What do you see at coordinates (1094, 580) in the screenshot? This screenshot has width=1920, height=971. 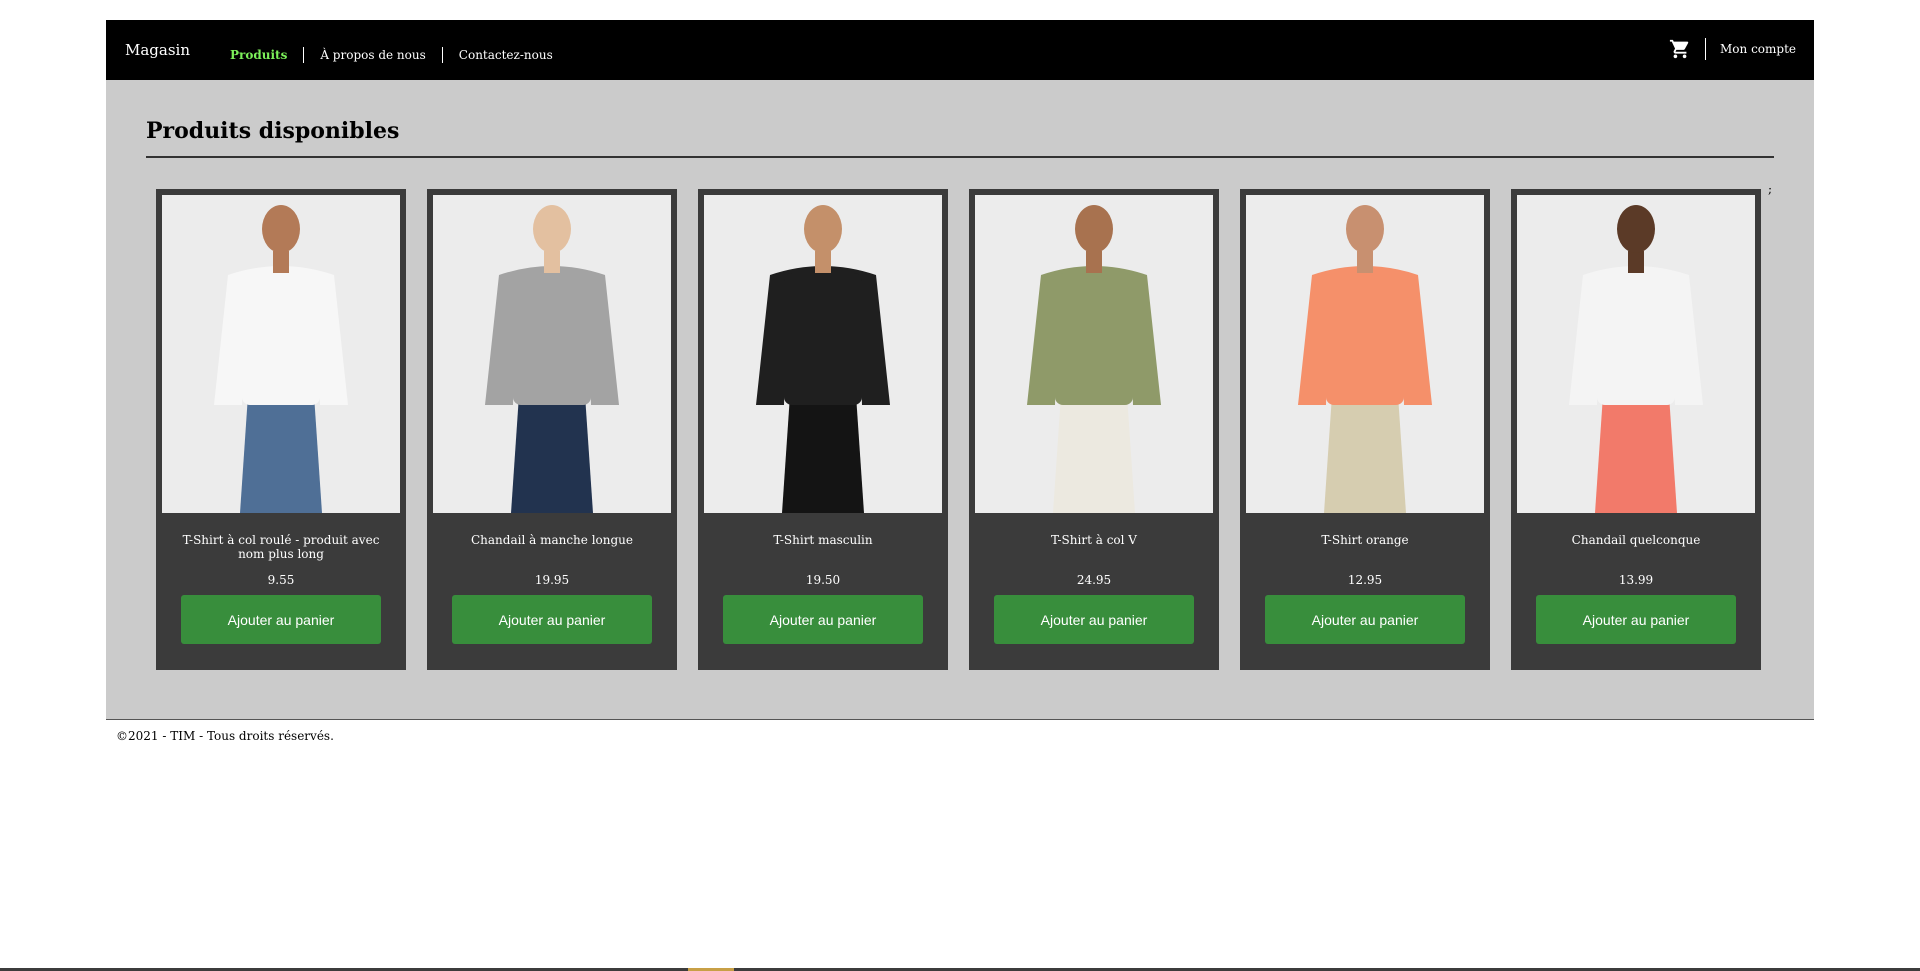 I see `product-price: 24.95` at bounding box center [1094, 580].